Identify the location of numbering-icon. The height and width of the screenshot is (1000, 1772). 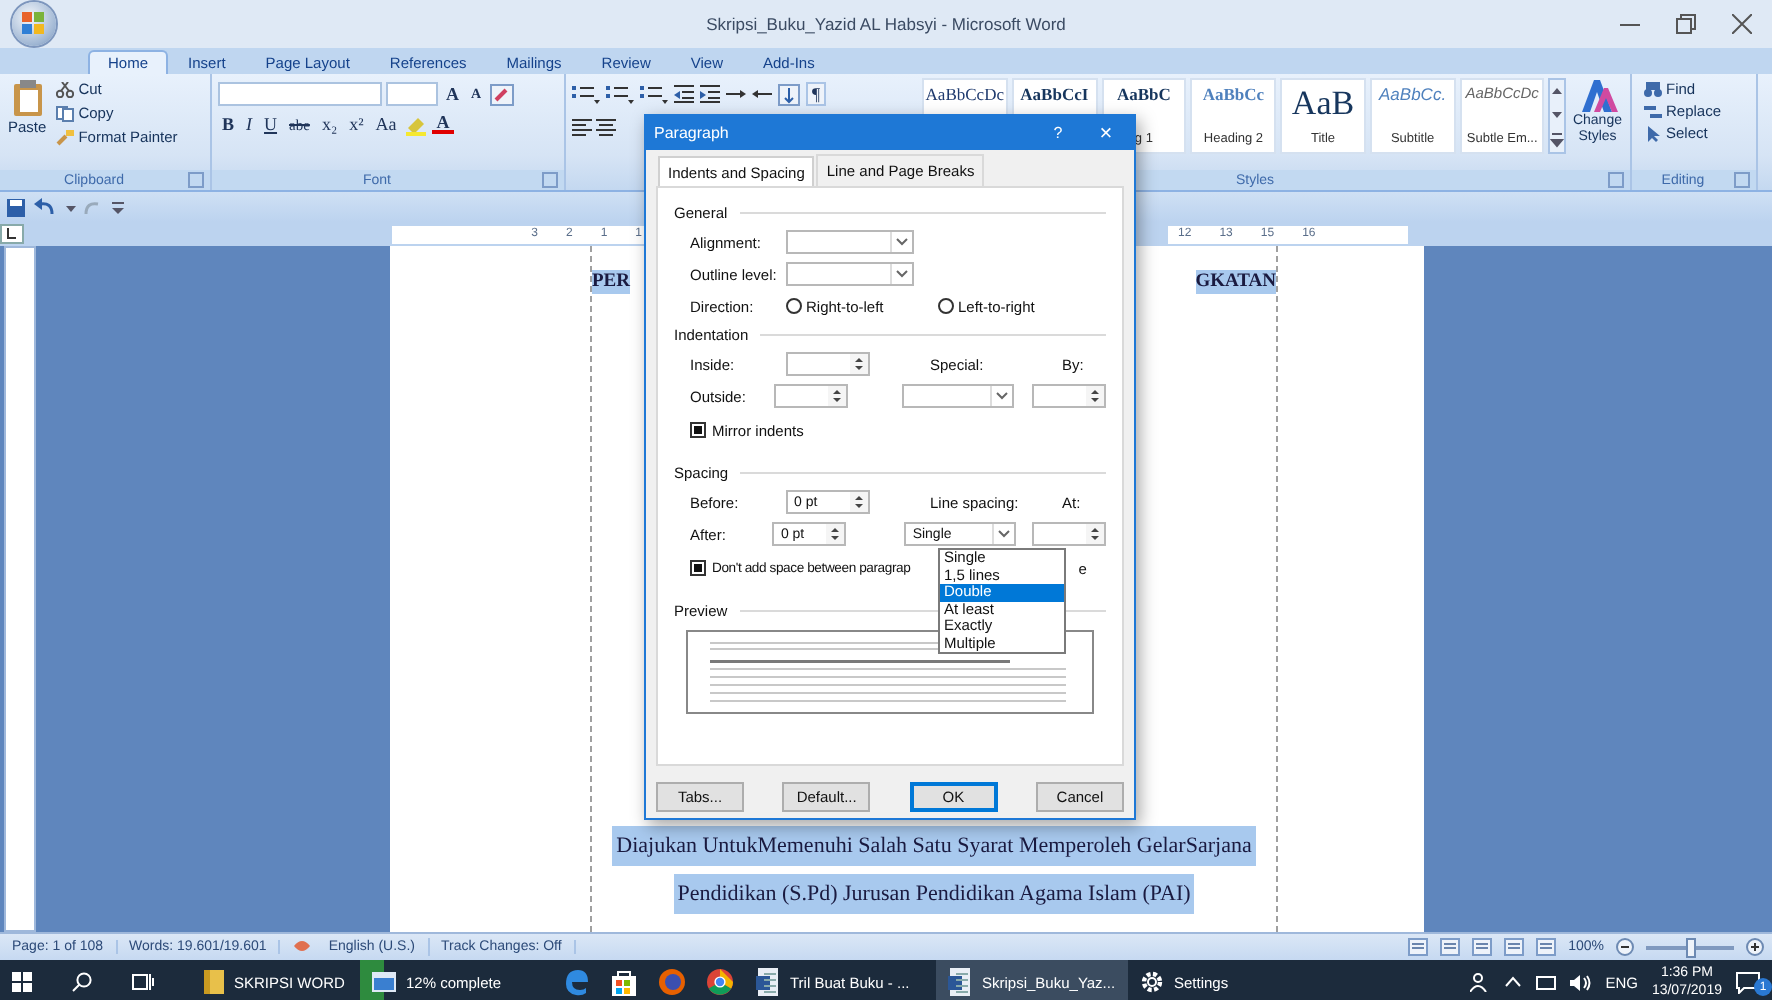
(620, 94).